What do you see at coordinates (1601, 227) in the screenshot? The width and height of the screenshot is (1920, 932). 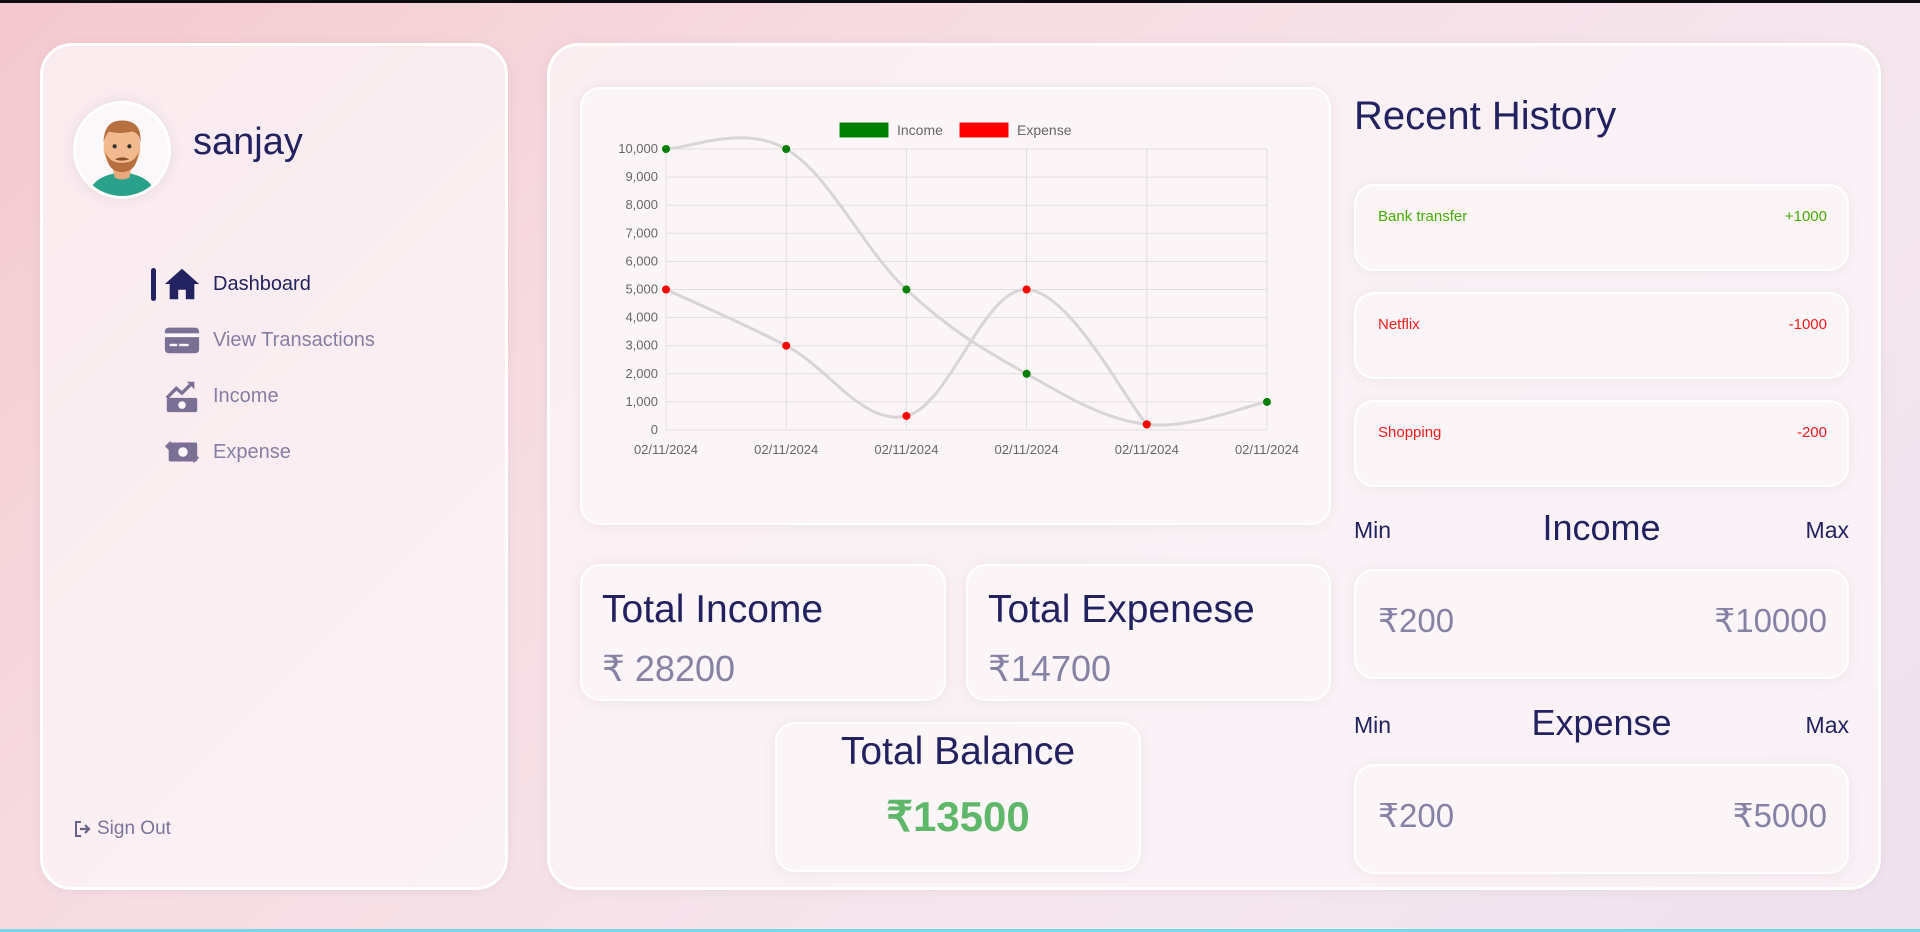 I see `history-item: Bank transfer +1000` at bounding box center [1601, 227].